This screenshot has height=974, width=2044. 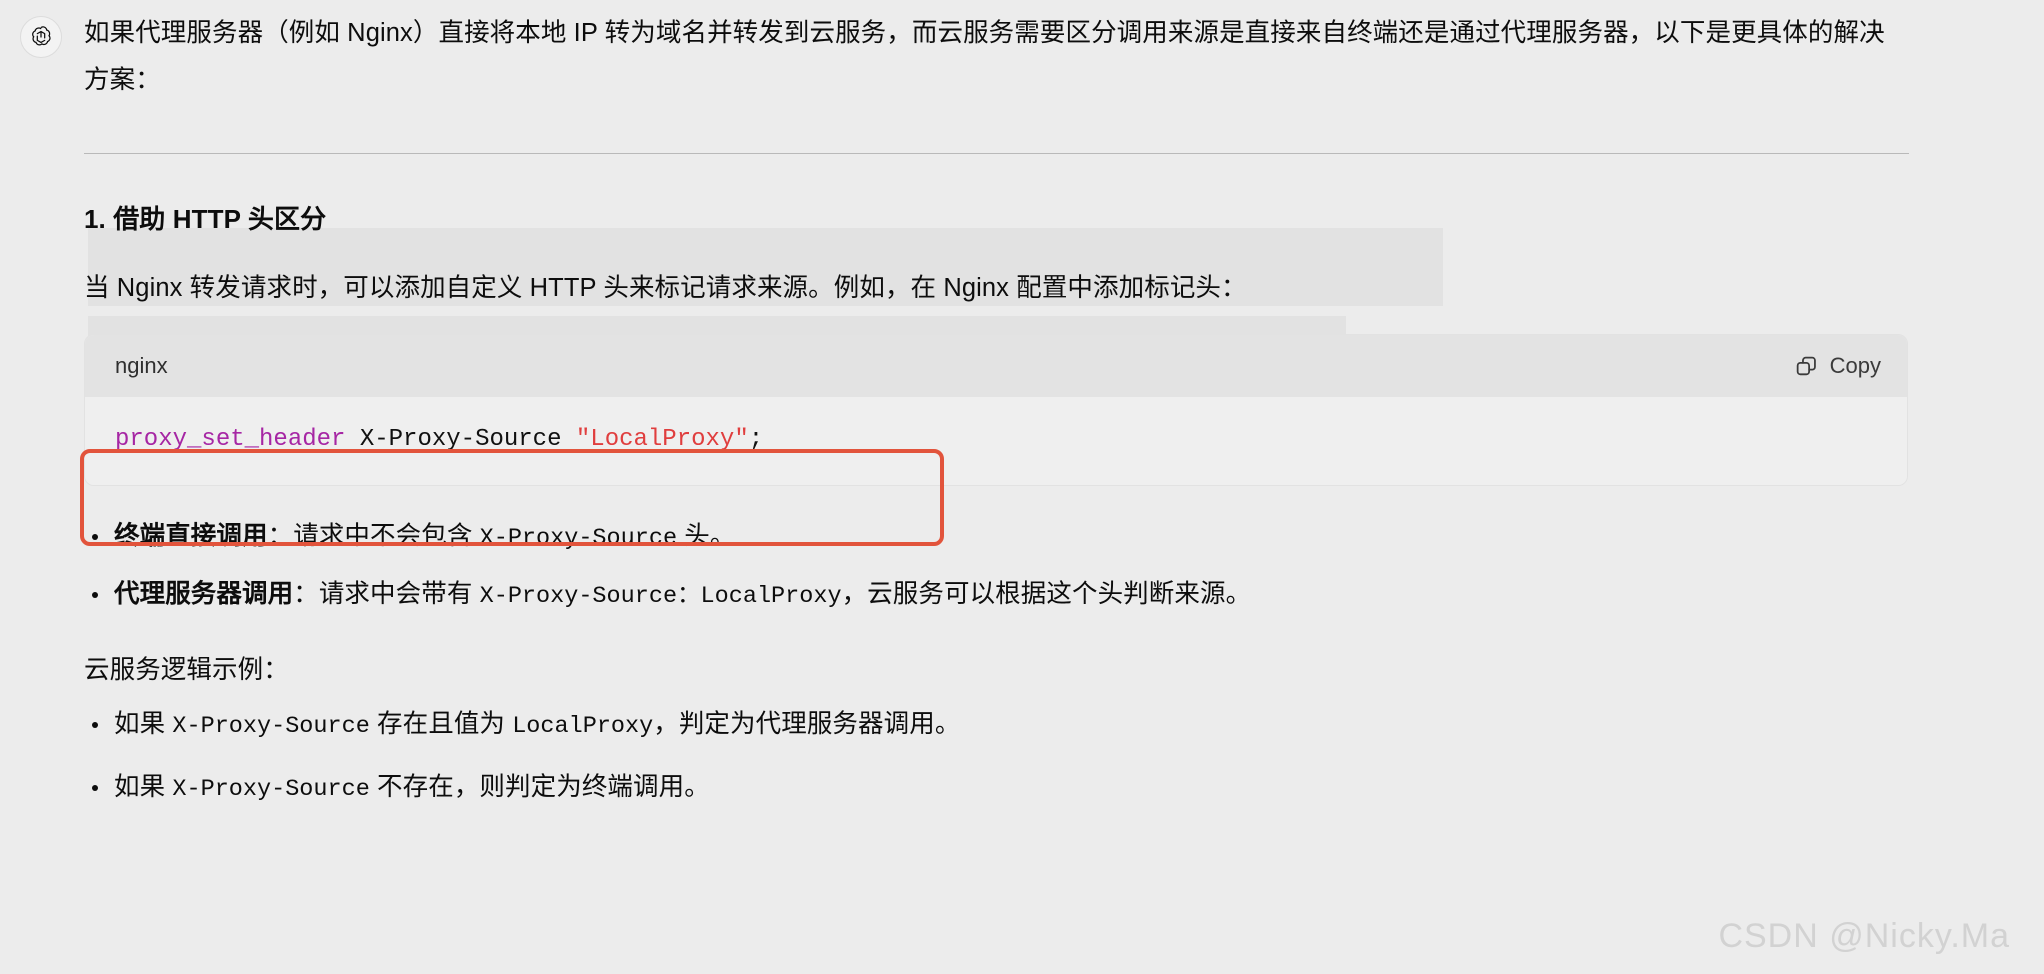 I want to click on behavior-text-after: ，云服务可以根据这个头判断来源。, so click(x=1046, y=594).